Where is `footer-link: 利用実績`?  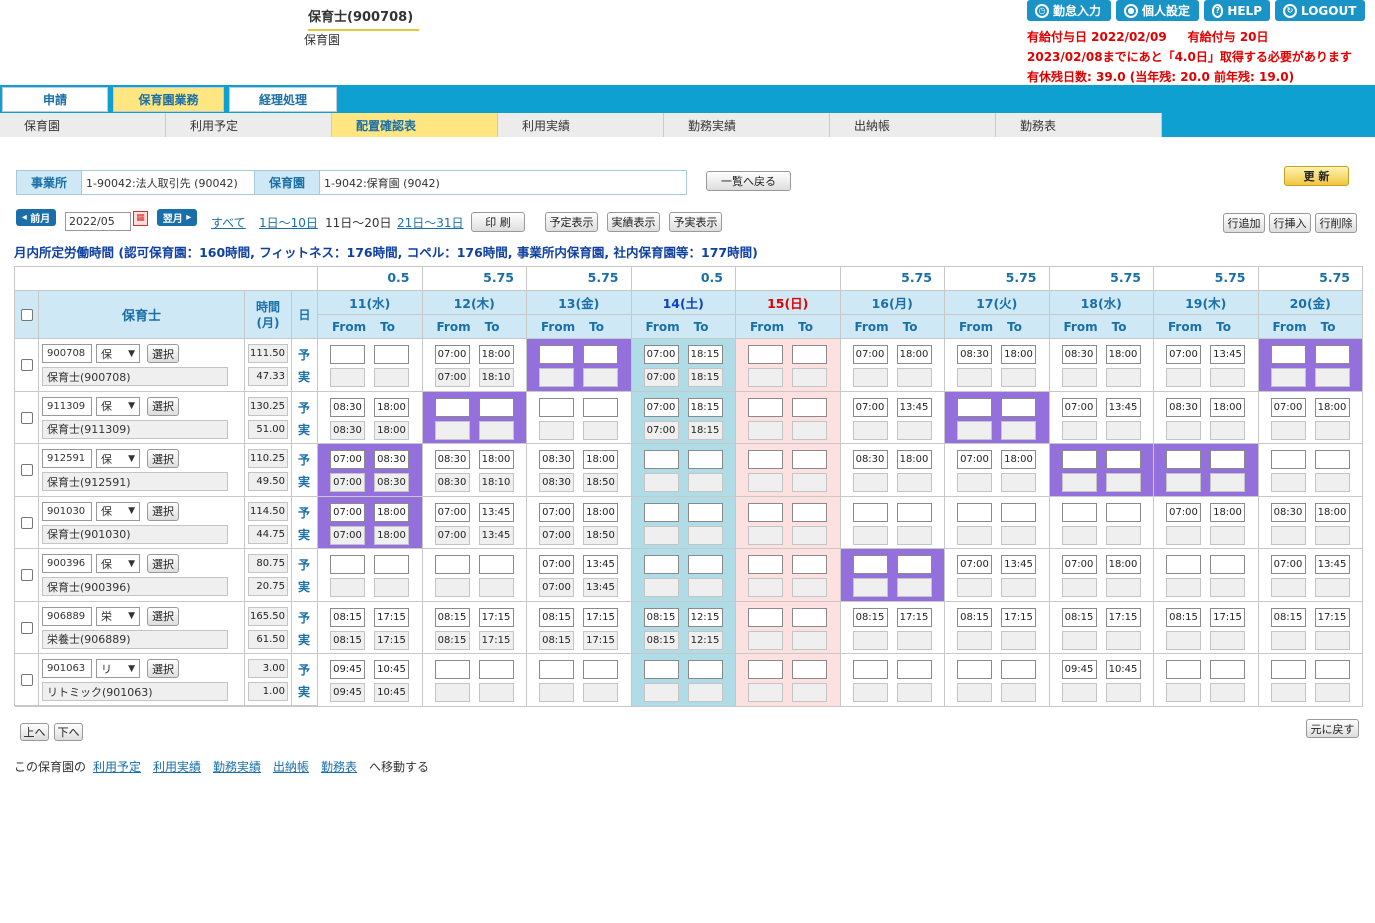
footer-link: 利用実績 is located at coordinates (177, 766).